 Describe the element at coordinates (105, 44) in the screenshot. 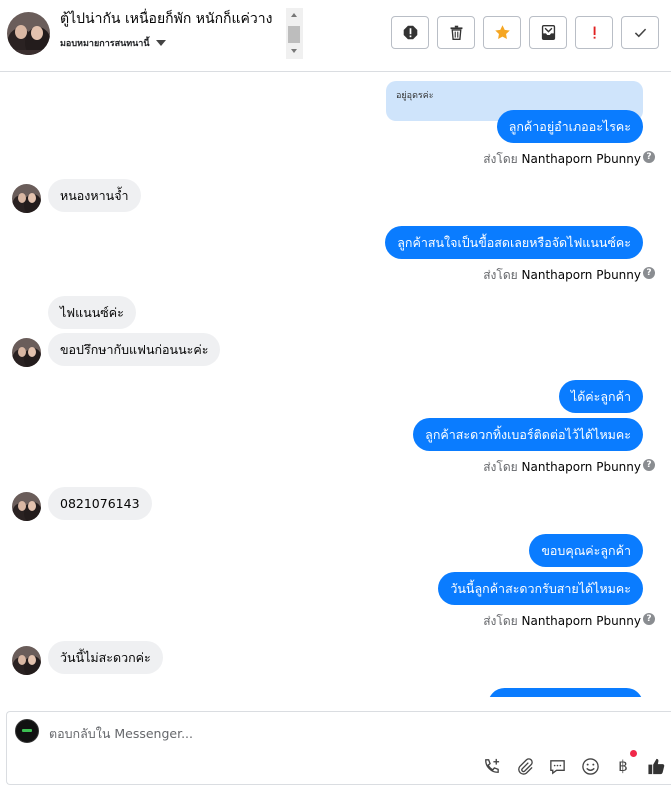

I see `assign-conversation-label: มอบหมายการสนทนานี้` at that location.